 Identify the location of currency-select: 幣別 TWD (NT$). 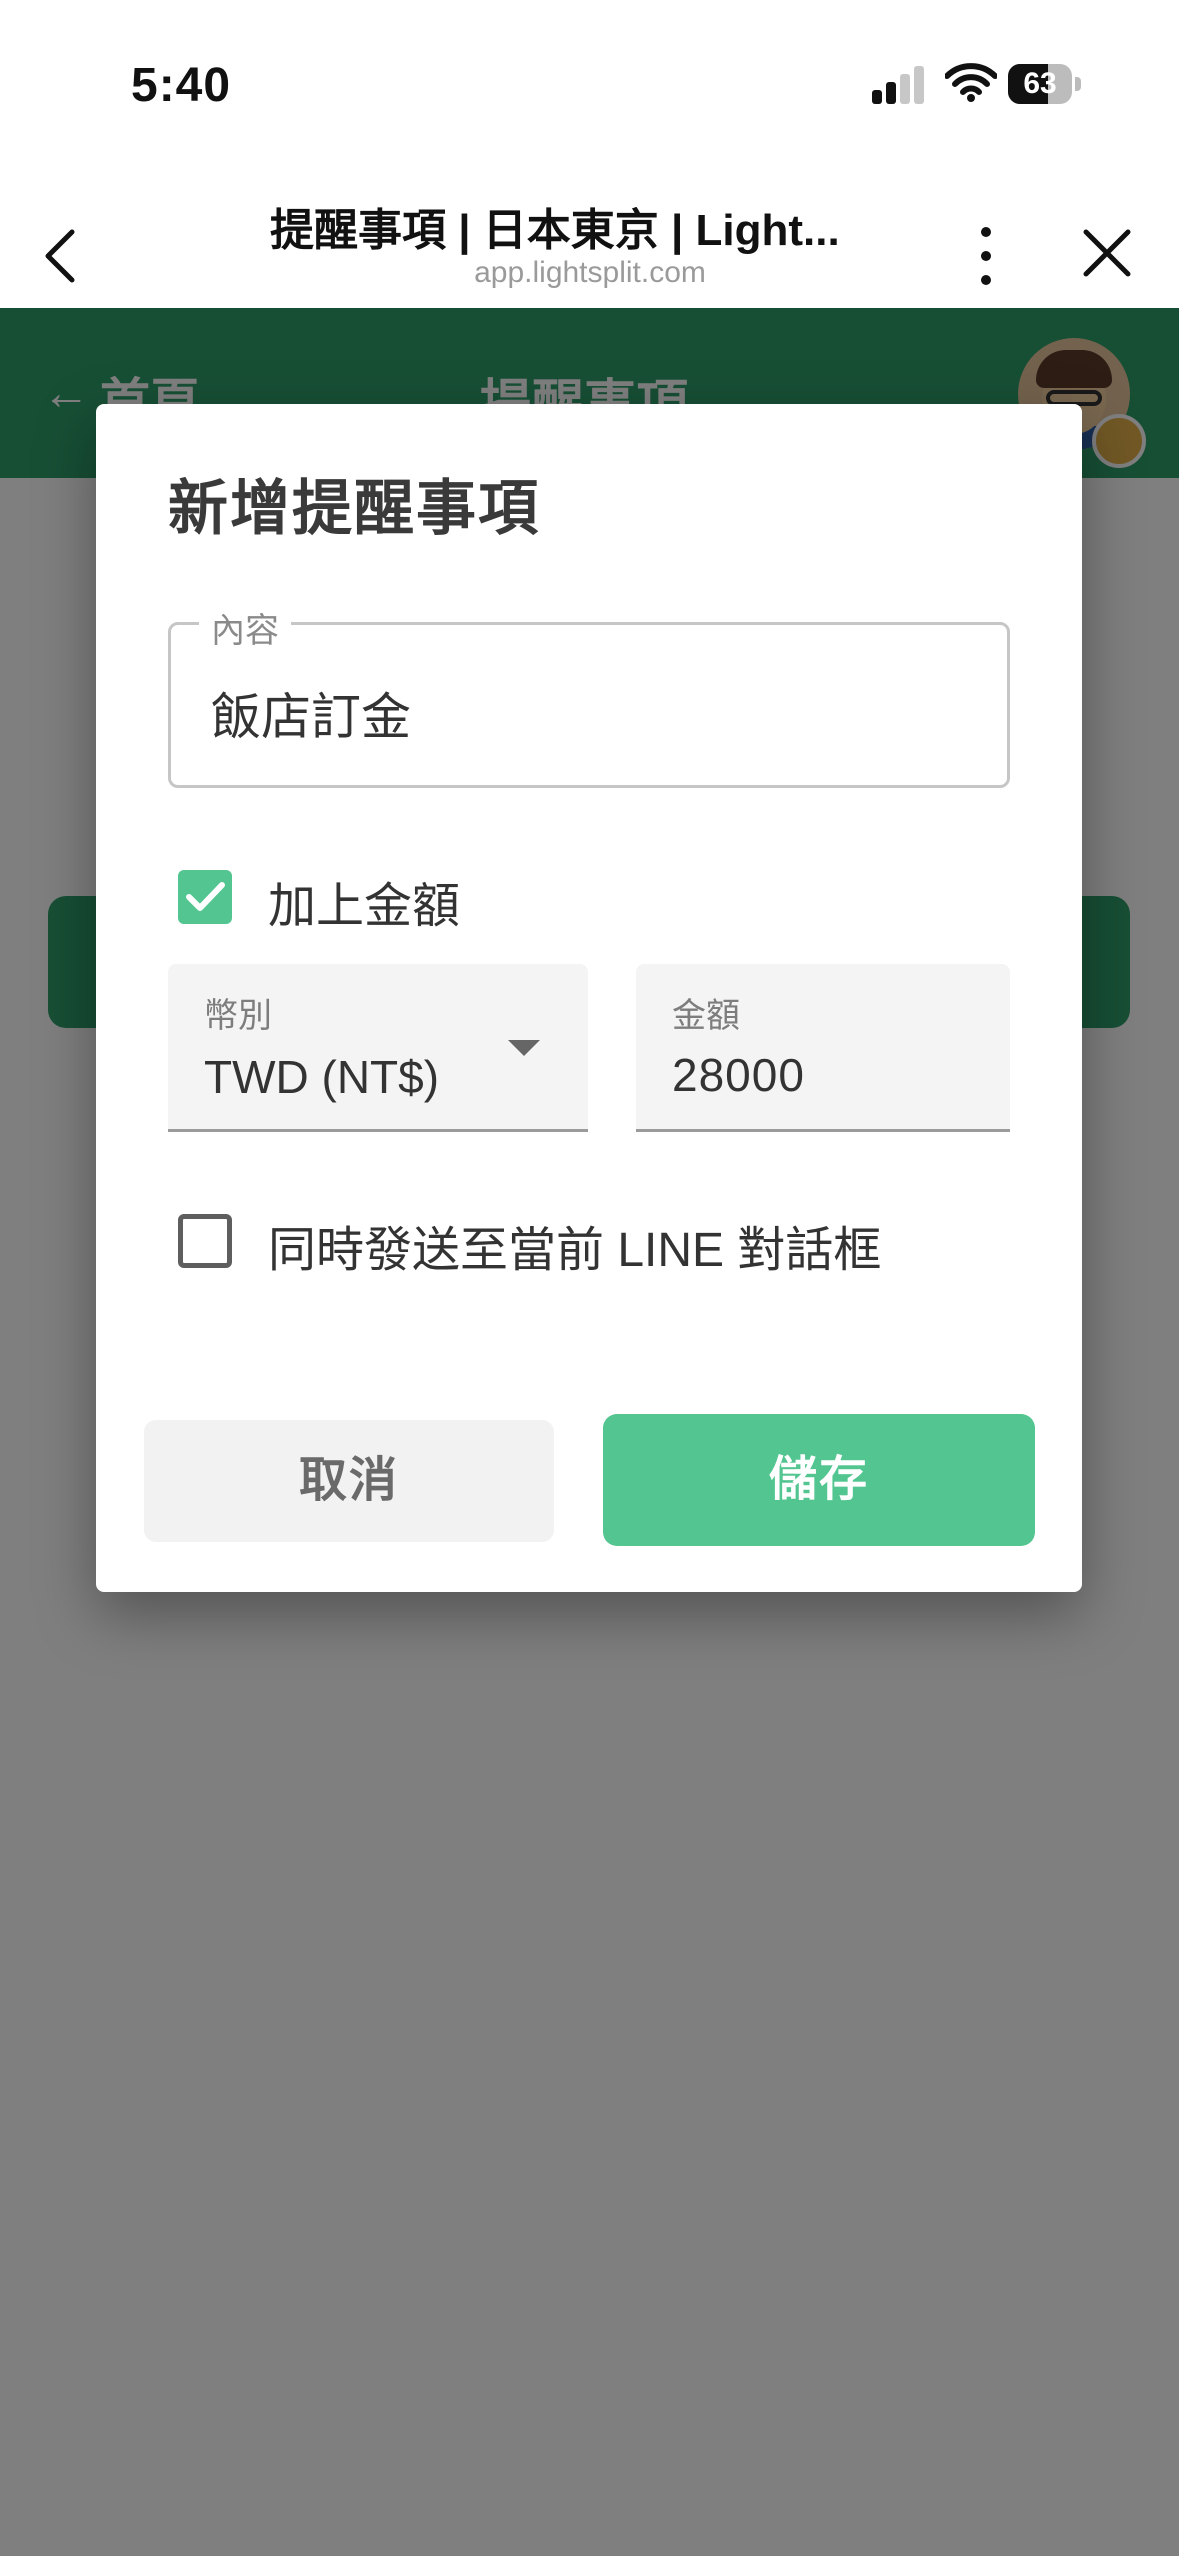
(378, 1048).